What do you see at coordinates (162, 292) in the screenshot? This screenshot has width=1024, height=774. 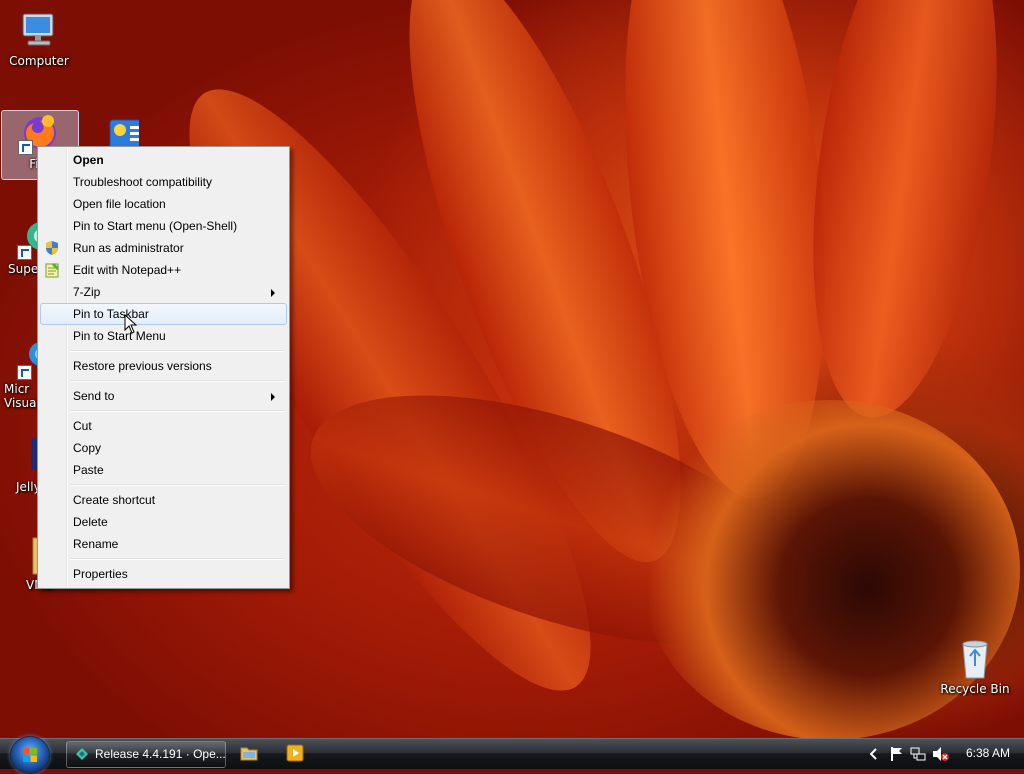 I see `menu-item-7zip: 7-Zip` at bounding box center [162, 292].